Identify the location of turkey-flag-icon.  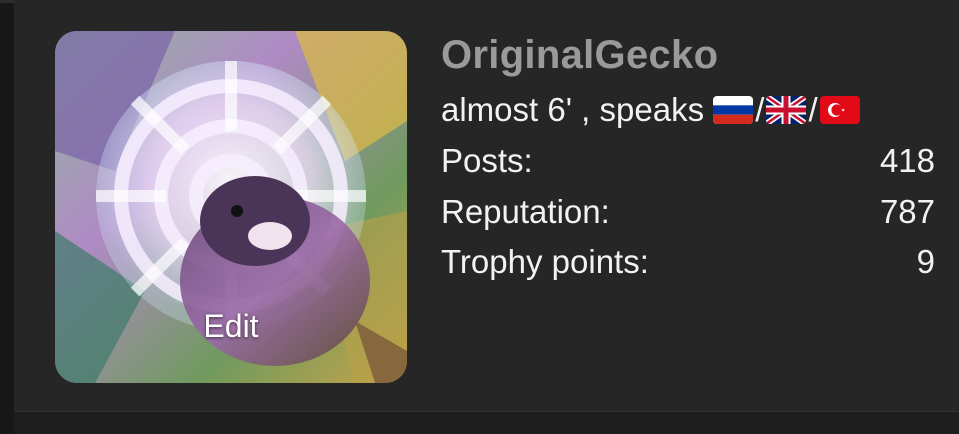
(839, 110).